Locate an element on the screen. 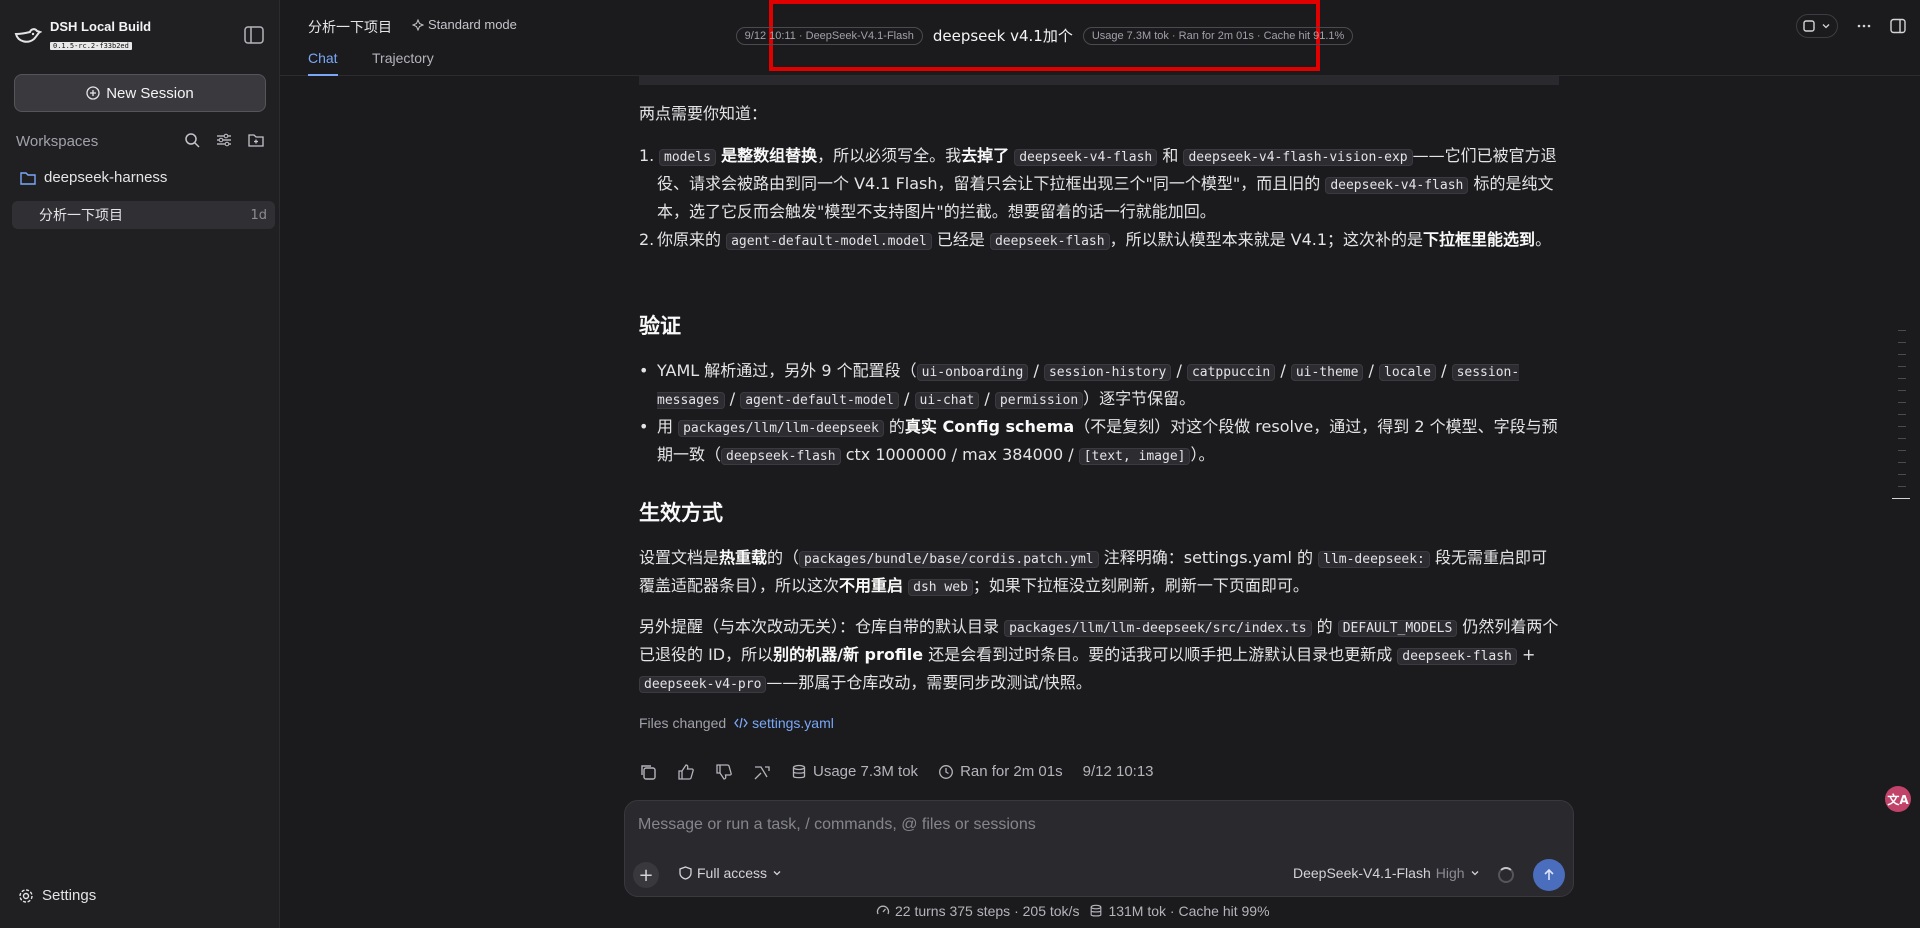 This screenshot has width=1920, height=928. text: ，所以默认模型本来就是 V4.1；这次补的是 is located at coordinates (1266, 239).